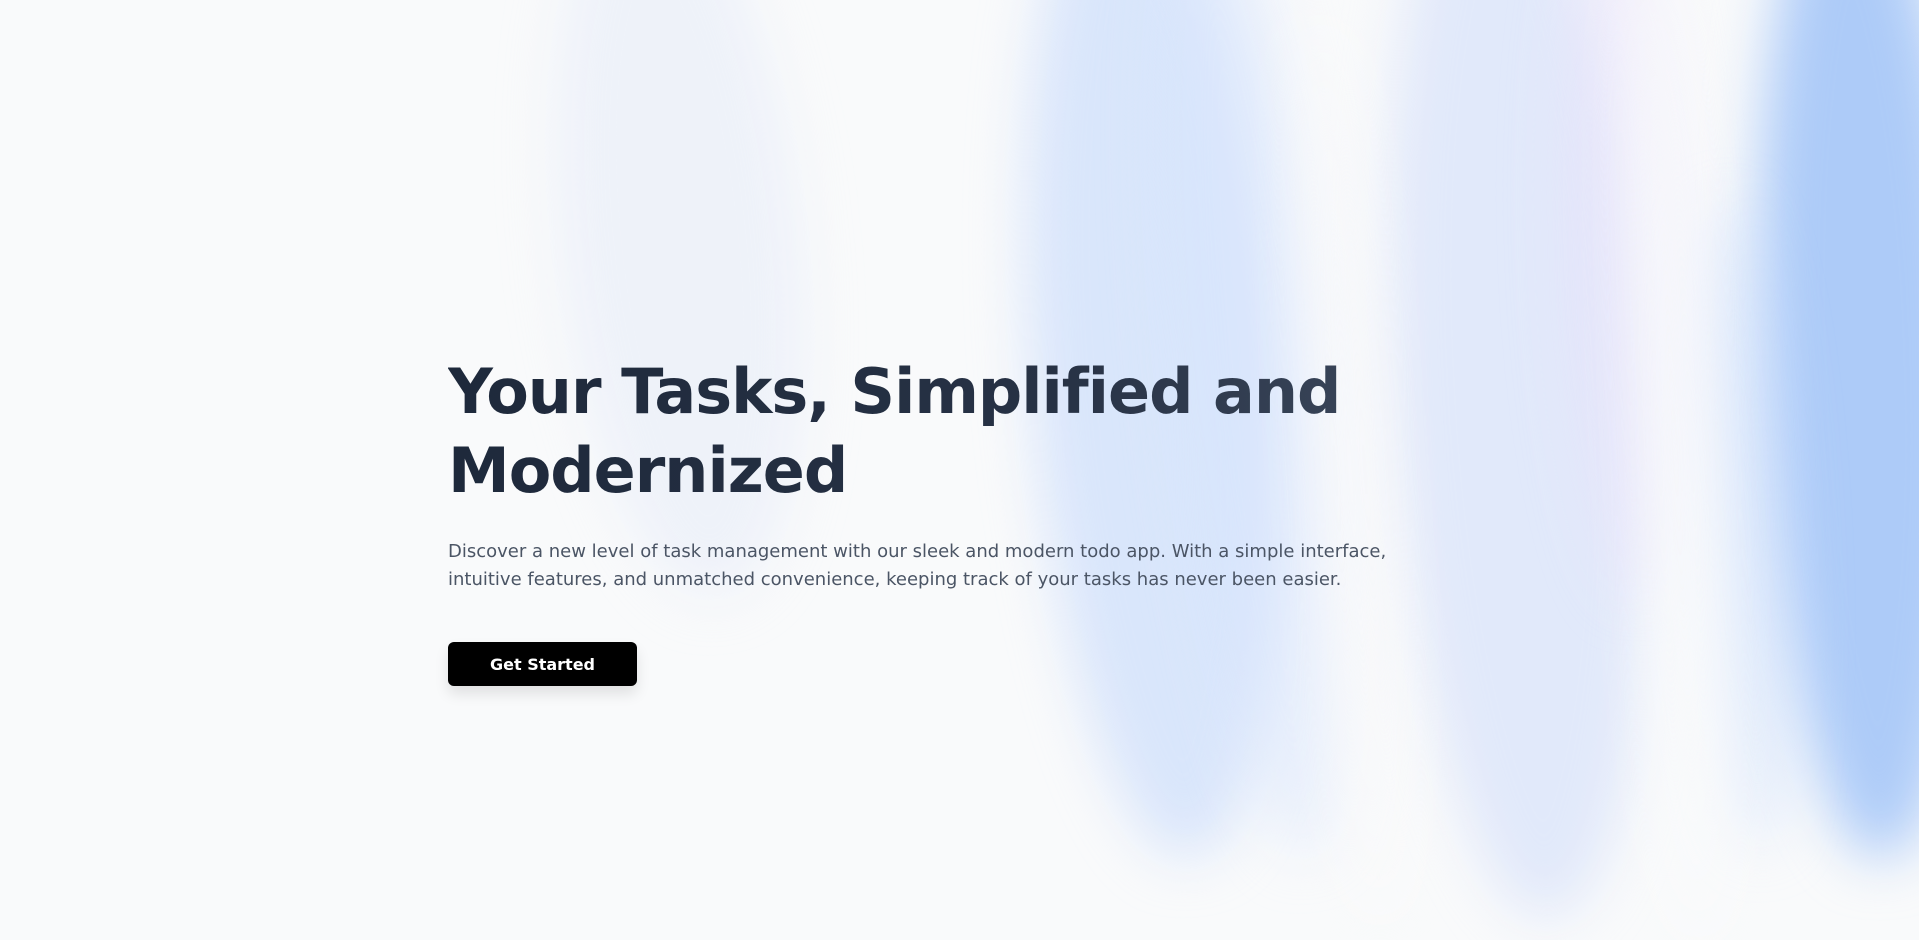 This screenshot has height=940, width=1919. What do you see at coordinates (953, 431) in the screenshot?
I see `hero-title: Your Tasks, Simplified and Modernized` at bounding box center [953, 431].